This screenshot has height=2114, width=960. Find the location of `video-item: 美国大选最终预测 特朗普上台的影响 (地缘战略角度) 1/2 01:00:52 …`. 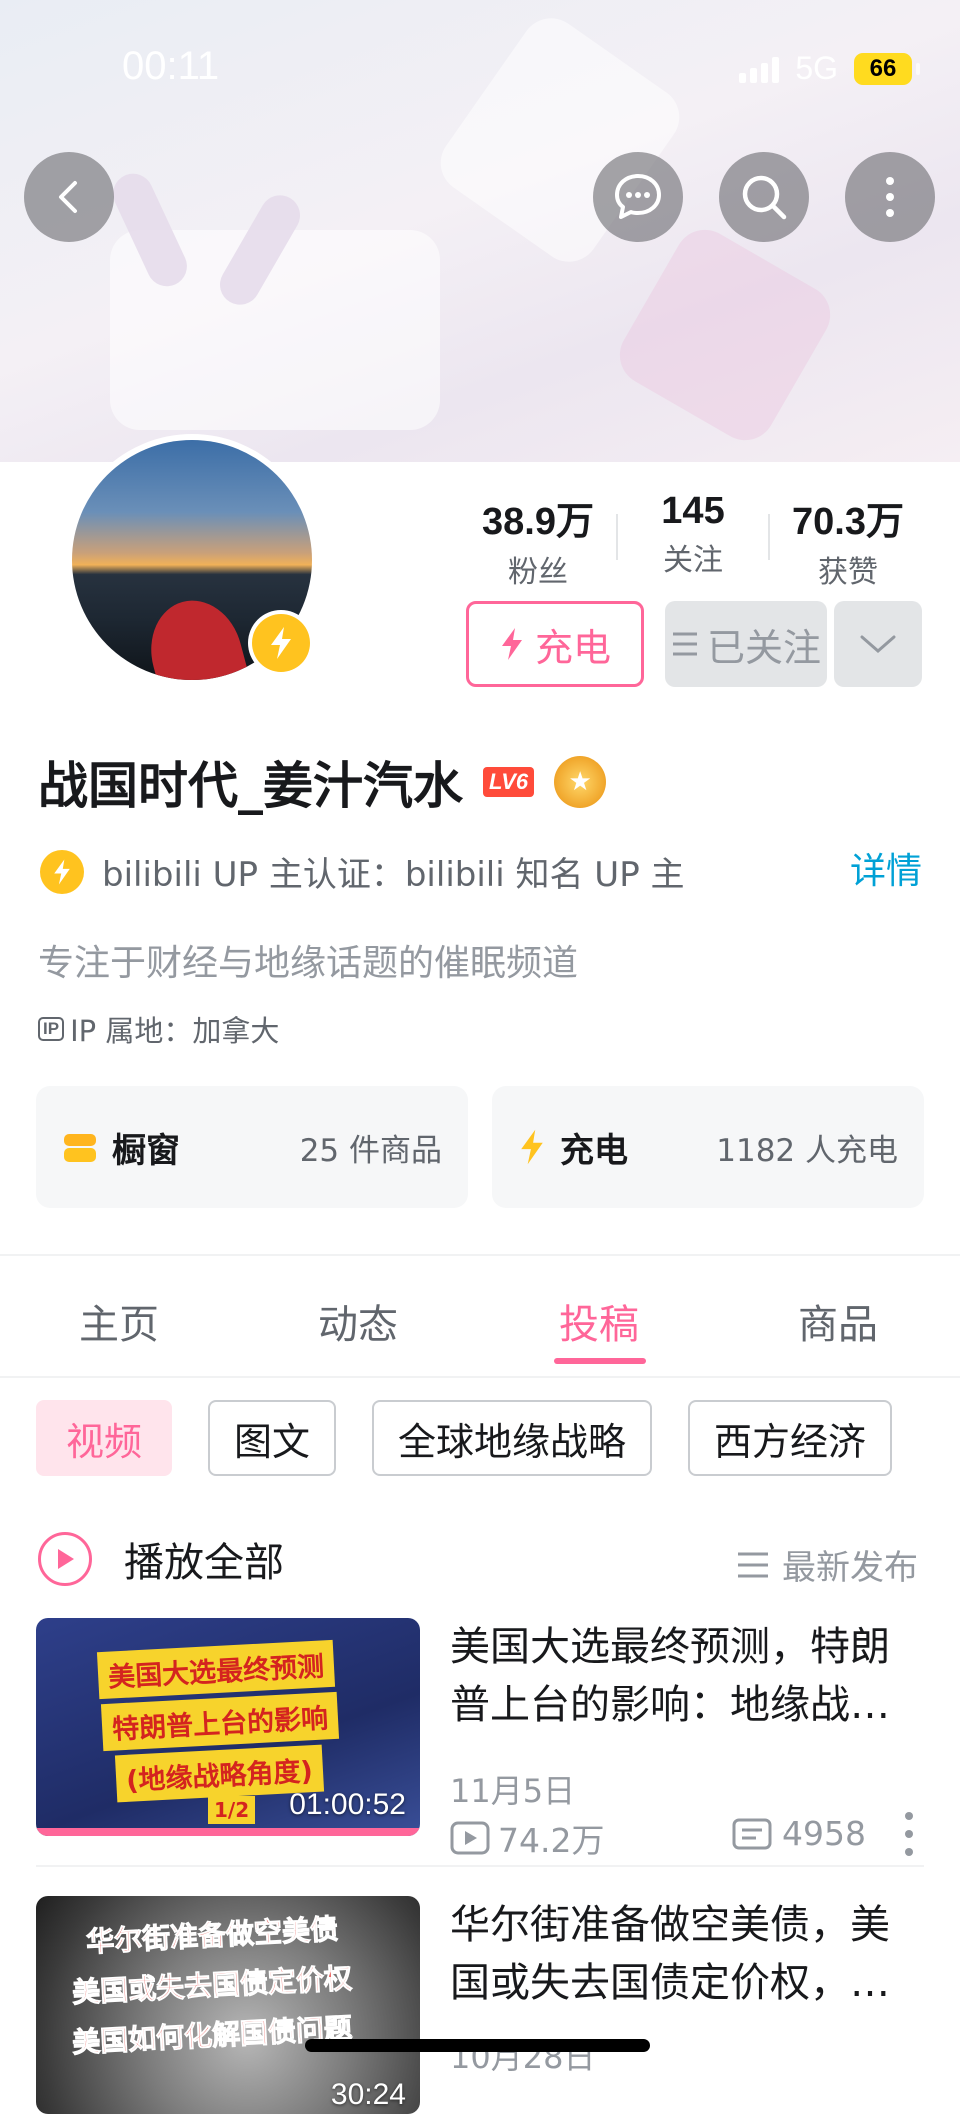

video-item: 美国大选最终预测 特朗普上台的影响 (地缘战略角度) 1/2 01:00:52 … is located at coordinates (480, 1739).